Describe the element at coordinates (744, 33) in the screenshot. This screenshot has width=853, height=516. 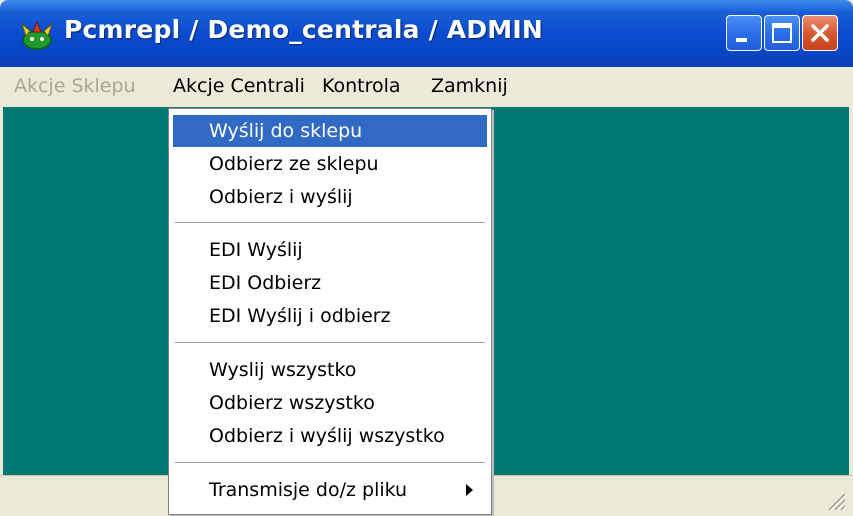
I see `minimize-button` at that location.